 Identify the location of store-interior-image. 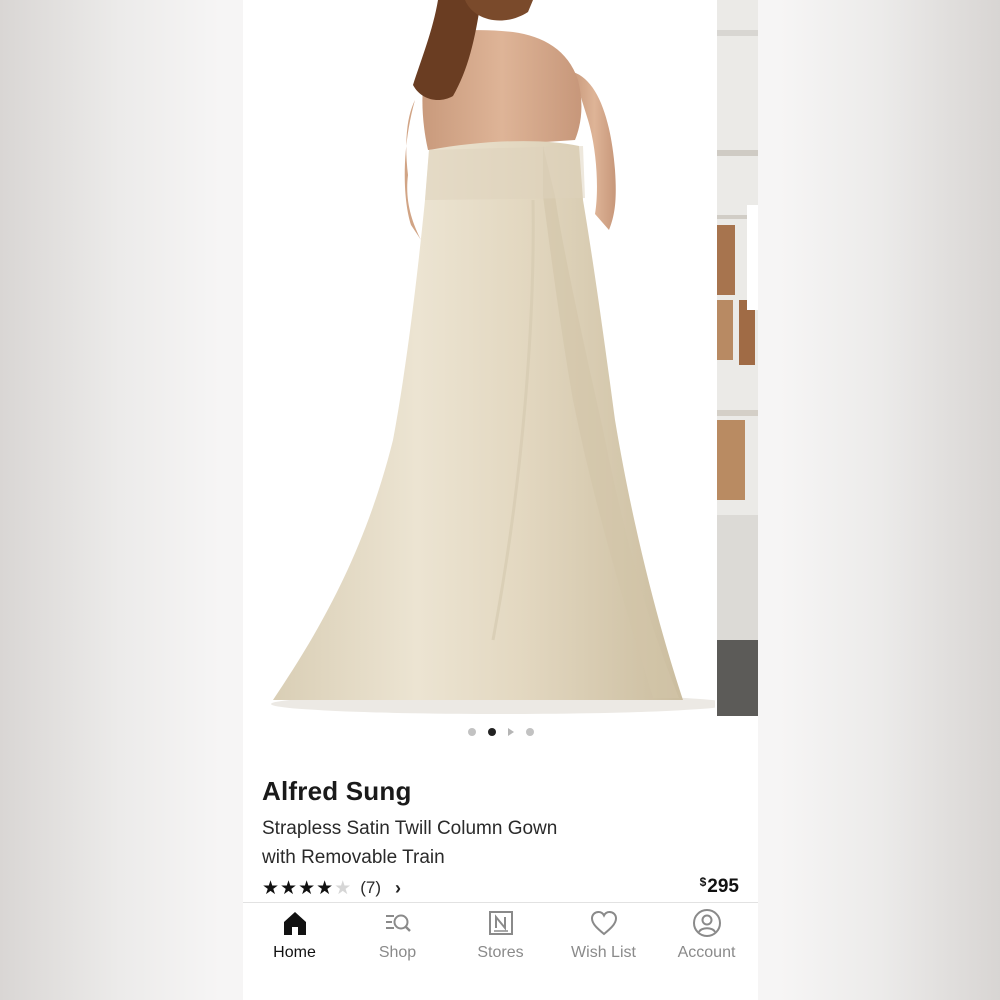
(737, 358).